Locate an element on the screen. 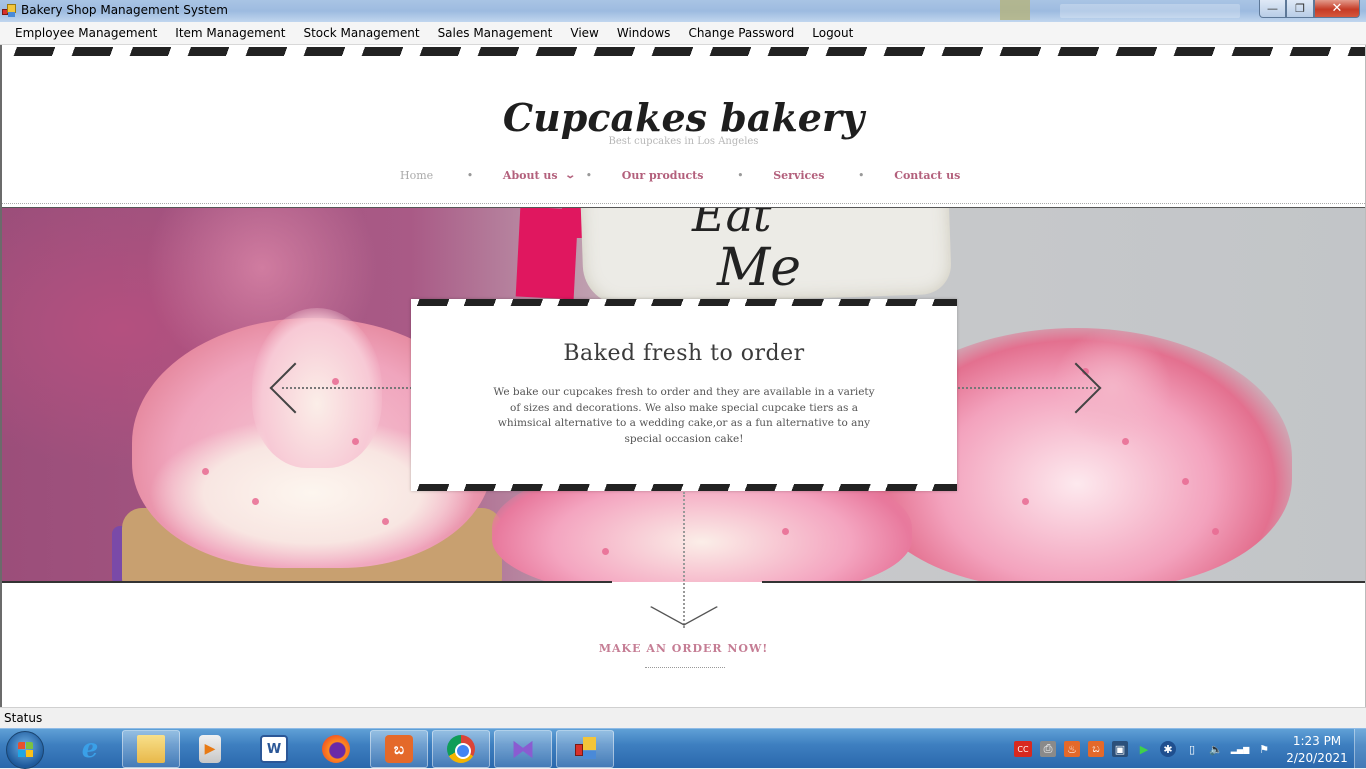 This screenshot has height=769, width=1366. taskbar-internet-explorer: e is located at coordinates (90, 749).